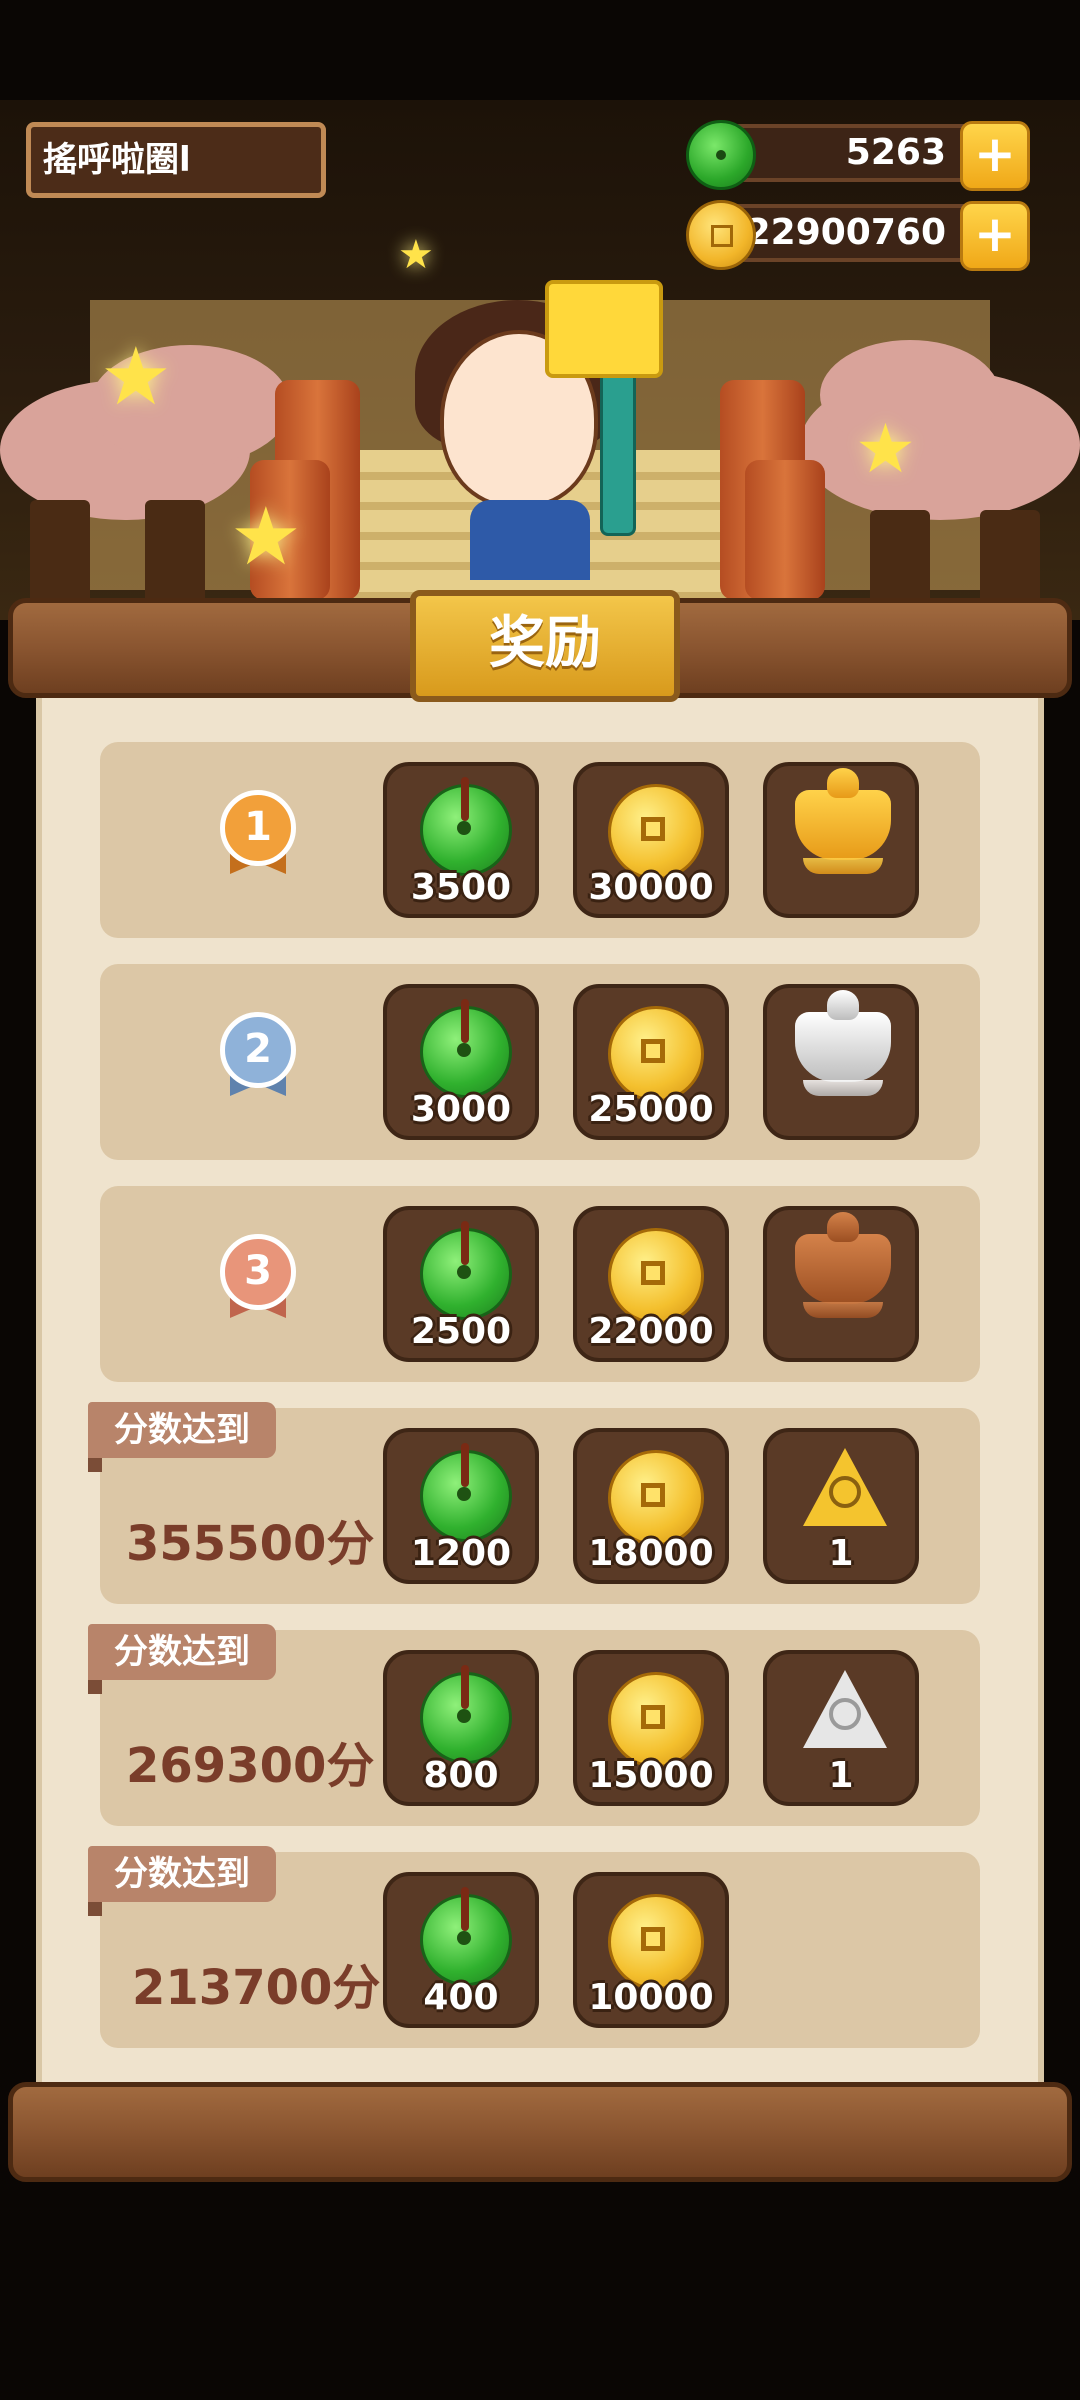 This screenshot has height=2400, width=1080. I want to click on jade-reward: 3000, so click(461, 1062).